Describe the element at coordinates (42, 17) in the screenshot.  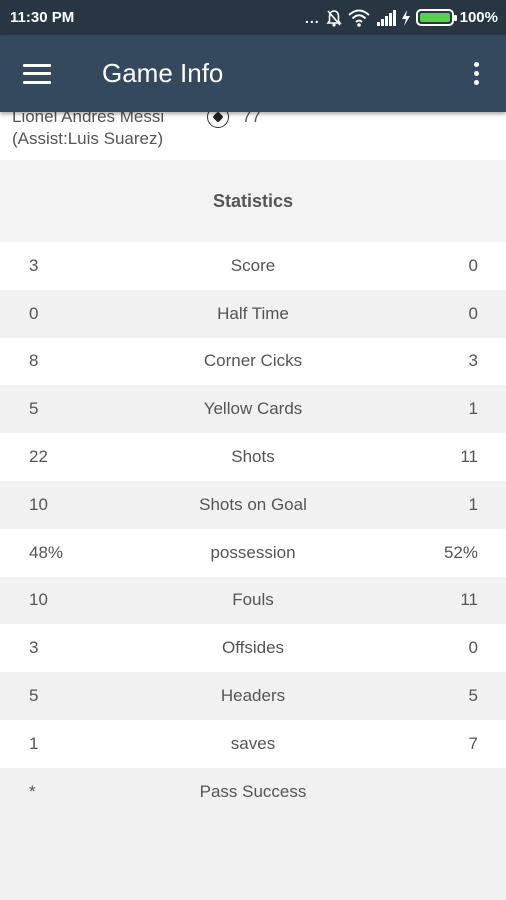
I see `status-time: 11:30 PM` at that location.